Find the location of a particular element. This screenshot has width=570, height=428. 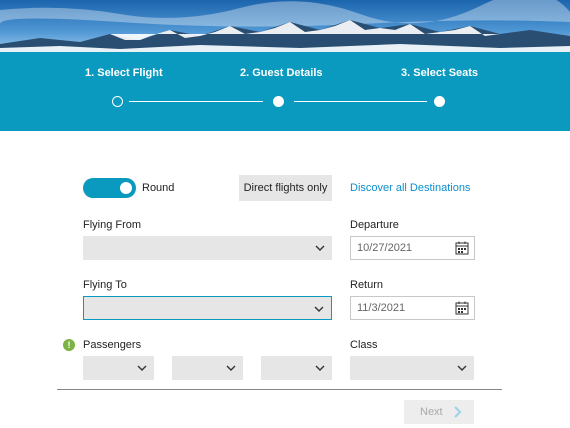

return-date-picker: 11/3/2021 is located at coordinates (412, 308).